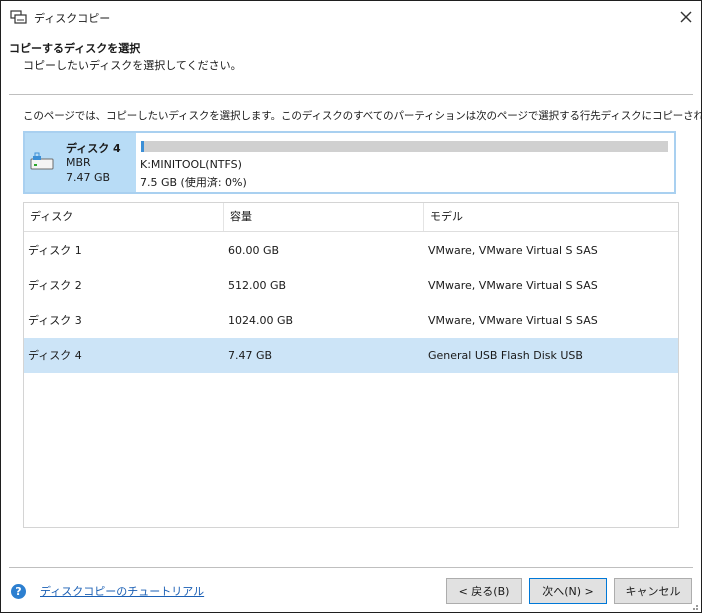 This screenshot has width=702, height=613. I want to click on table-row: ディスク 4 7.47 GB General USB Flash Disk USB, so click(351, 355).